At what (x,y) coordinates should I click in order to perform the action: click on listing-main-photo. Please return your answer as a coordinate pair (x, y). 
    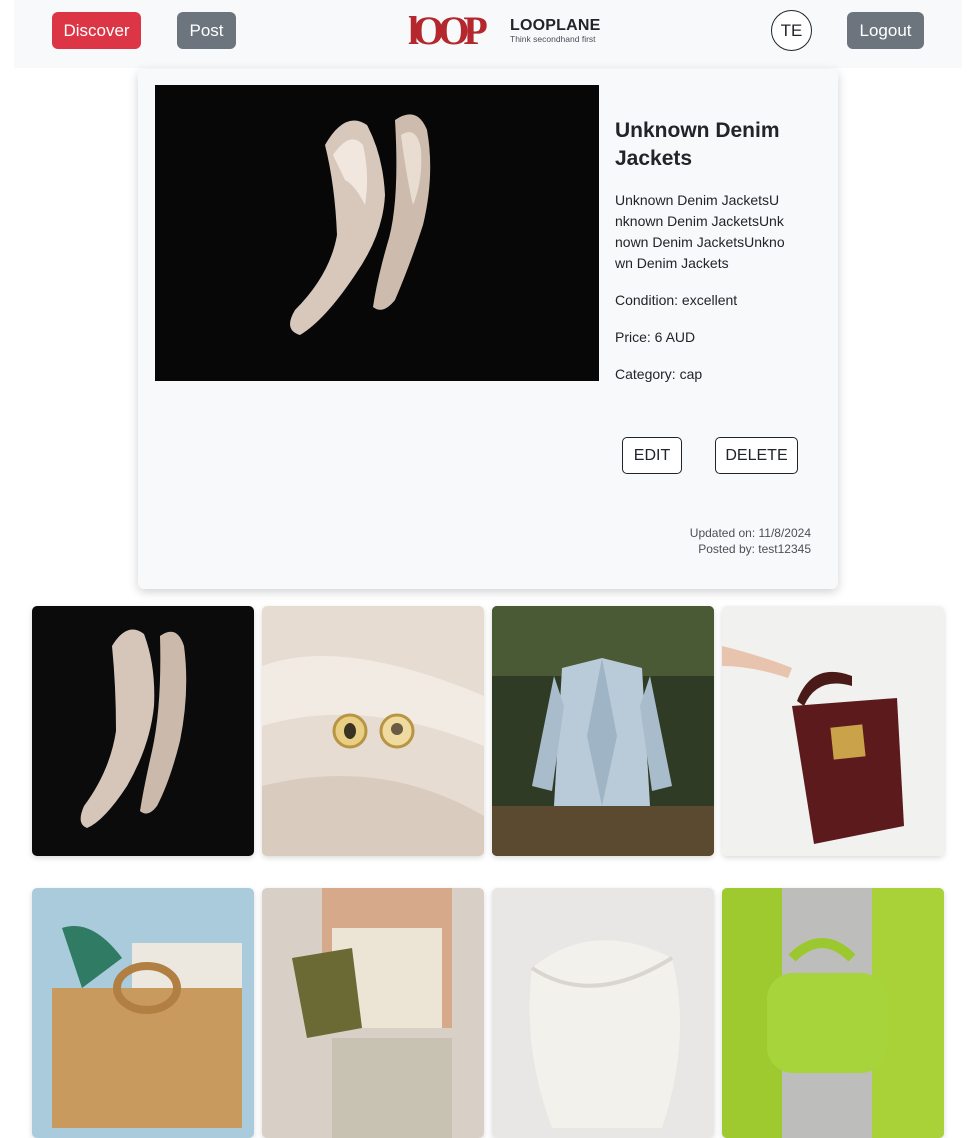
    Looking at the image, I should click on (377, 233).